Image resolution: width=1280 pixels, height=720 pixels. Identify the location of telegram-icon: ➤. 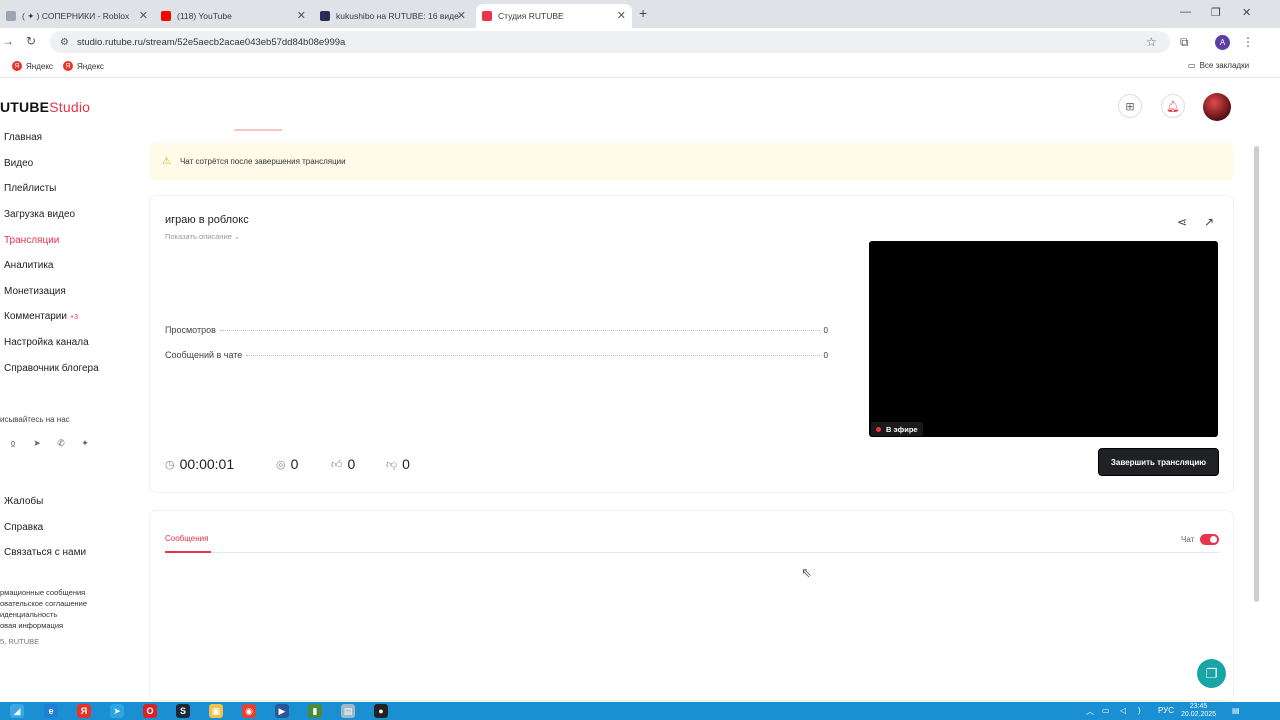
(37, 443).